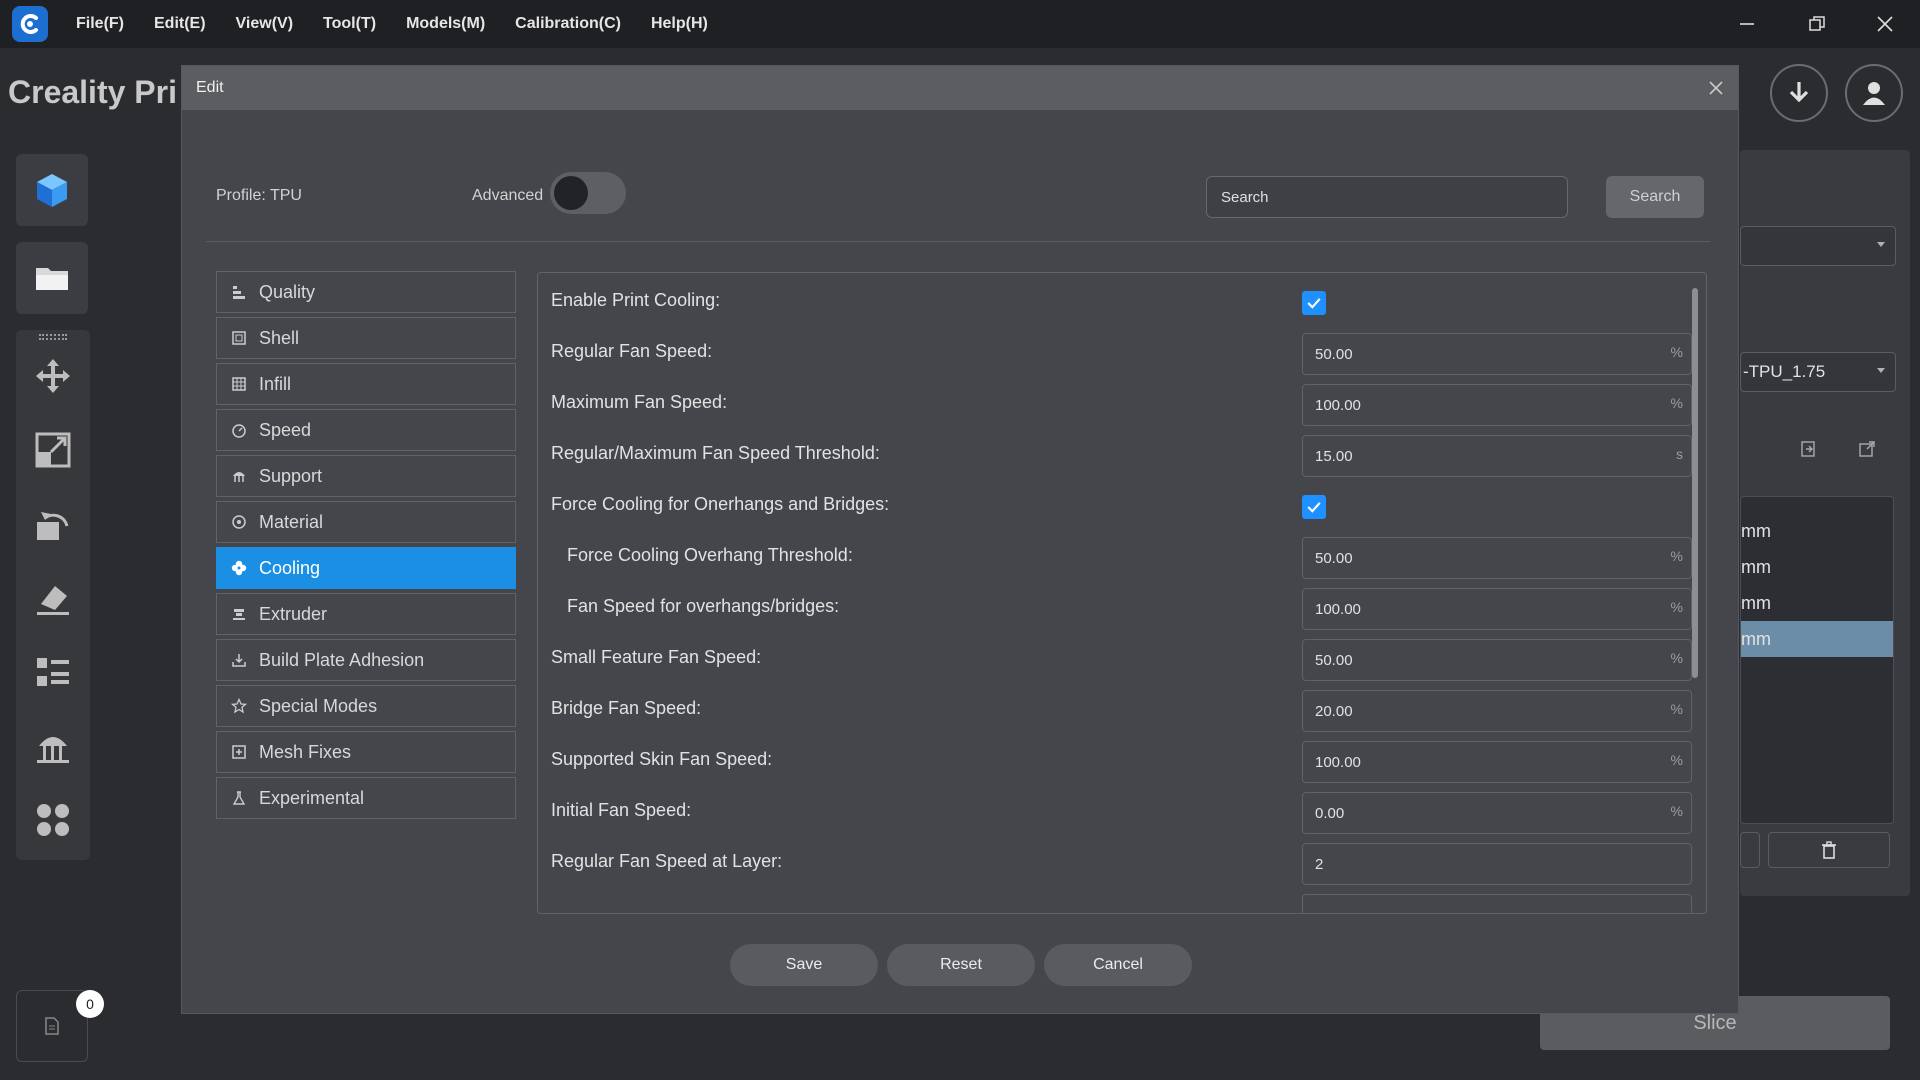 The image size is (1920, 1080). Describe the element at coordinates (1118, 760) in the screenshot. I see `setting-row: Supported Skin Fan Speed: 100.00 %` at that location.